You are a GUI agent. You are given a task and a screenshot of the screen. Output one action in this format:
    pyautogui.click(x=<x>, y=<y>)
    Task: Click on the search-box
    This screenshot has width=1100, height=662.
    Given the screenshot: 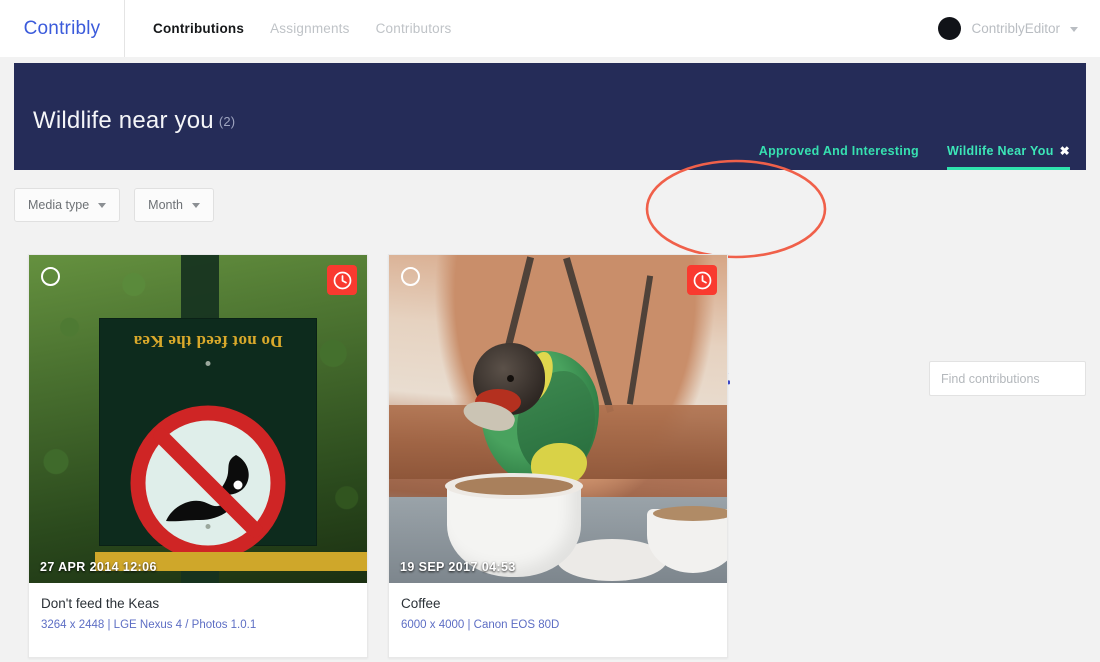 What is the action you would take?
    pyautogui.click(x=1007, y=378)
    